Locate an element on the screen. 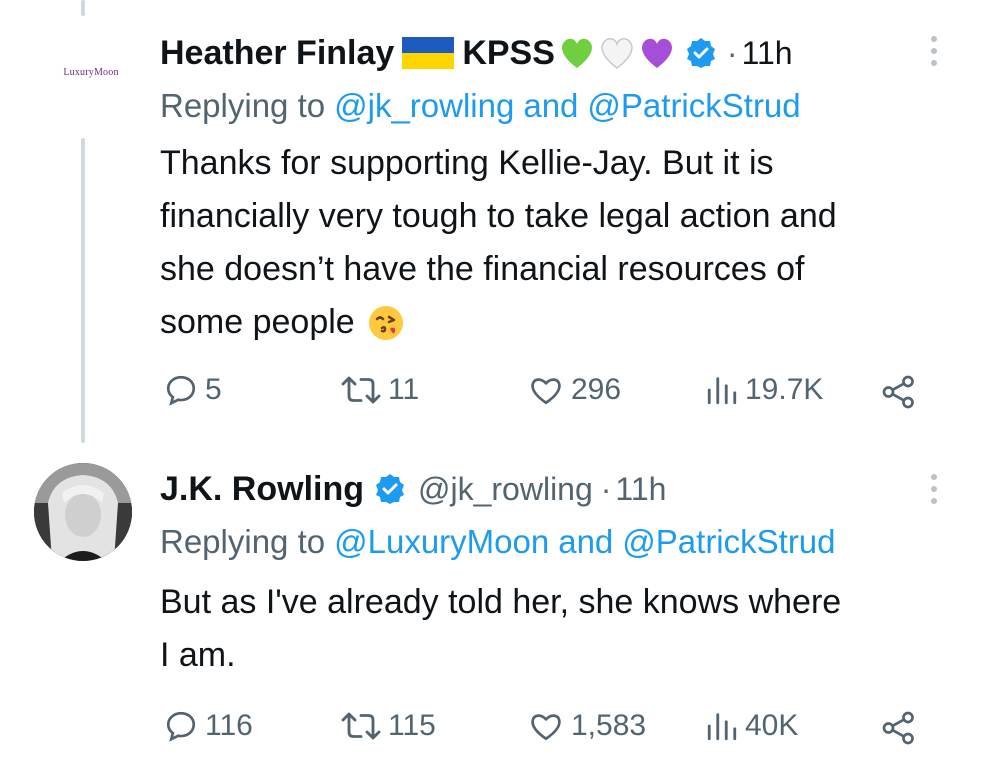 This screenshot has width=986, height=777. ukraine-flag-icon is located at coordinates (428, 53).